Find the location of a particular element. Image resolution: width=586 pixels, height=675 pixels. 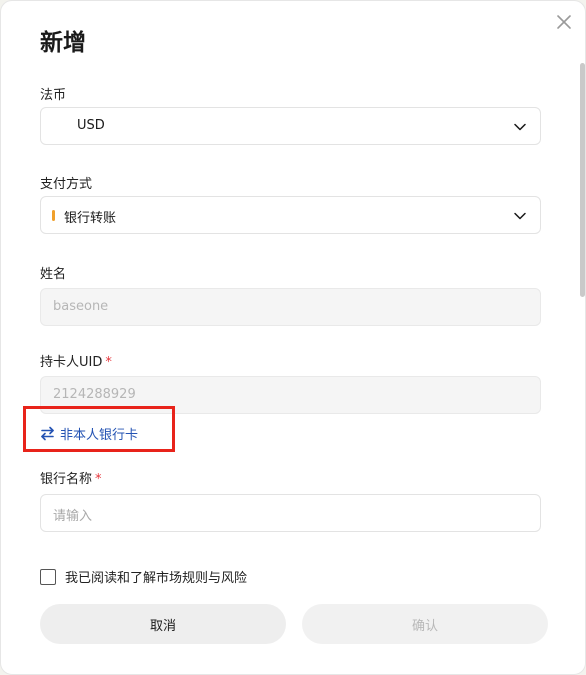

name-value: baseone is located at coordinates (81, 306).